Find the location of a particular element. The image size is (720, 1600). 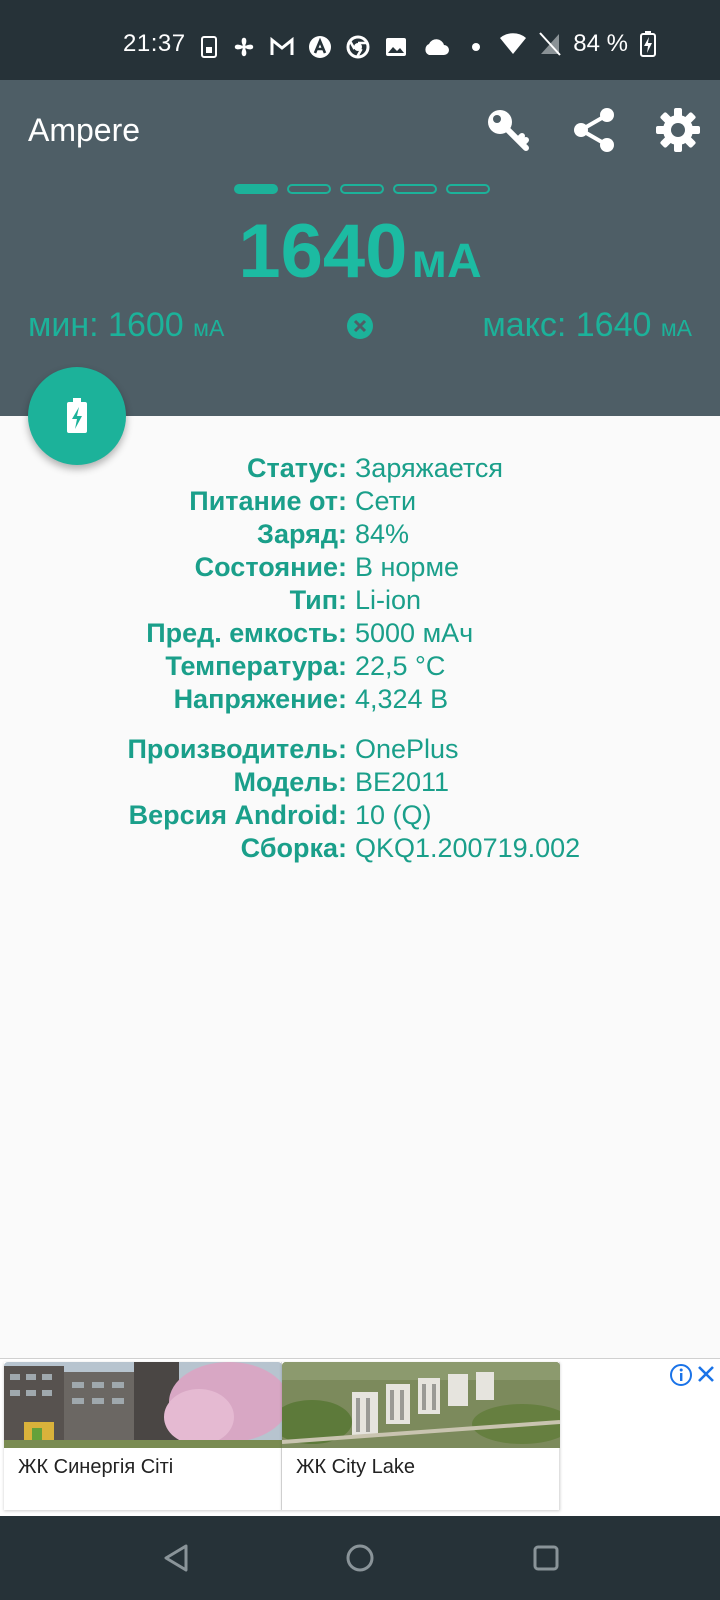

wifi-icon is located at coordinates (513, 43).